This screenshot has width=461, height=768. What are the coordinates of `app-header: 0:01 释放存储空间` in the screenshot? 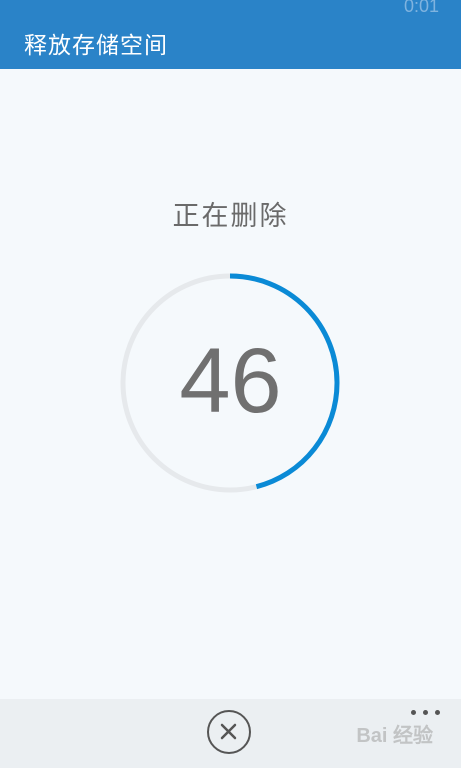 It's located at (230, 34).